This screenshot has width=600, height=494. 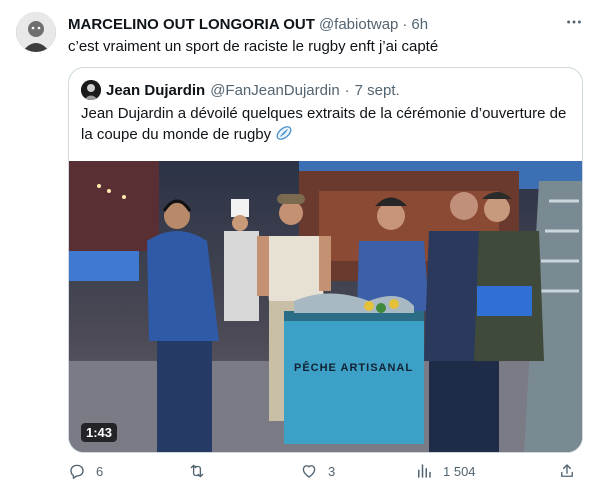 What do you see at coordinates (156, 90) in the screenshot?
I see `quoted-author-name: Jean Dujardin` at bounding box center [156, 90].